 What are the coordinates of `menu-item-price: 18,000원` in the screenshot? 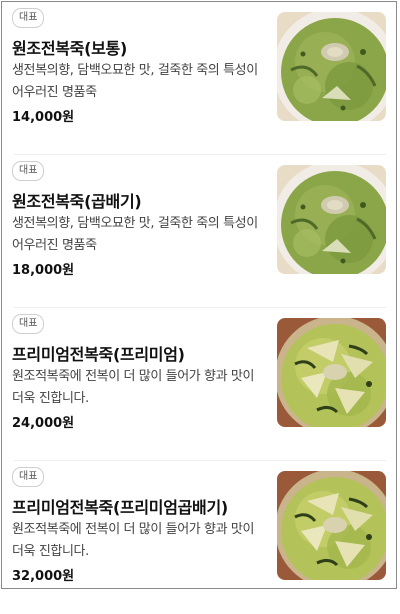 It's located at (43, 270).